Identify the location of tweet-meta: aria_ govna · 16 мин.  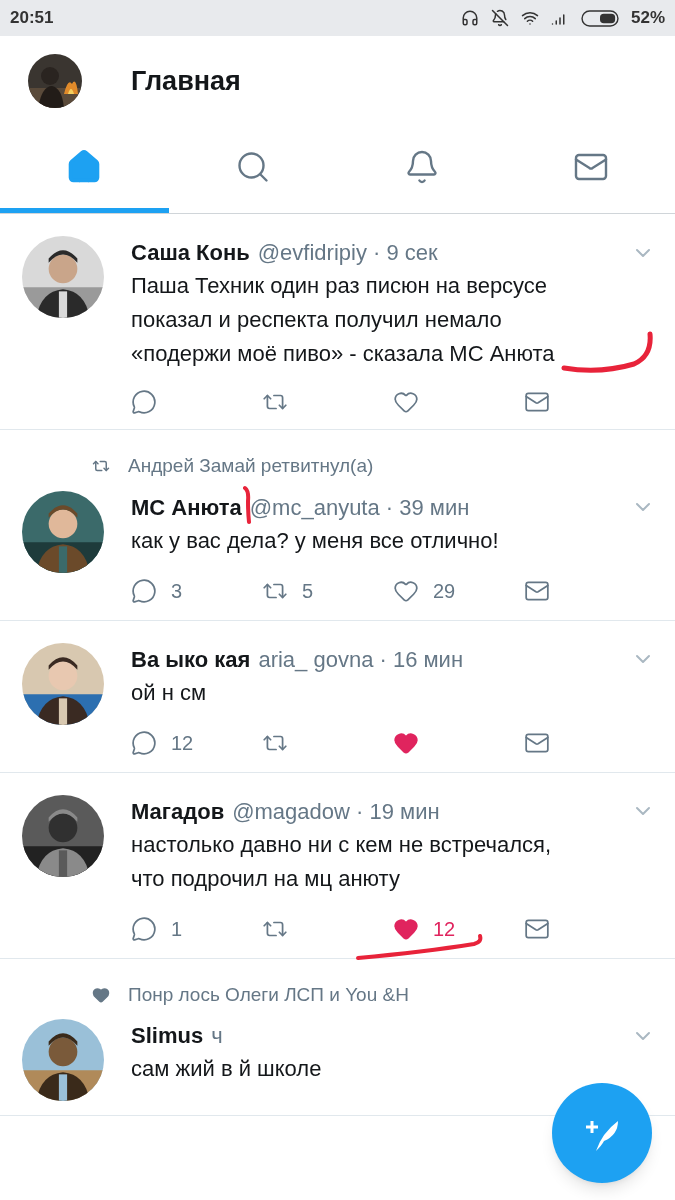
(361, 659).